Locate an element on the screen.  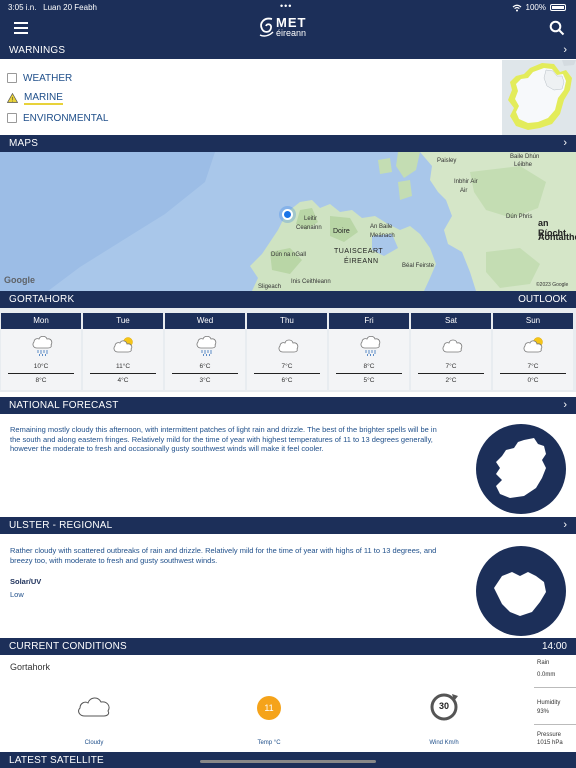
warning-item-marine: ! MARINE is located at coordinates (35, 98).